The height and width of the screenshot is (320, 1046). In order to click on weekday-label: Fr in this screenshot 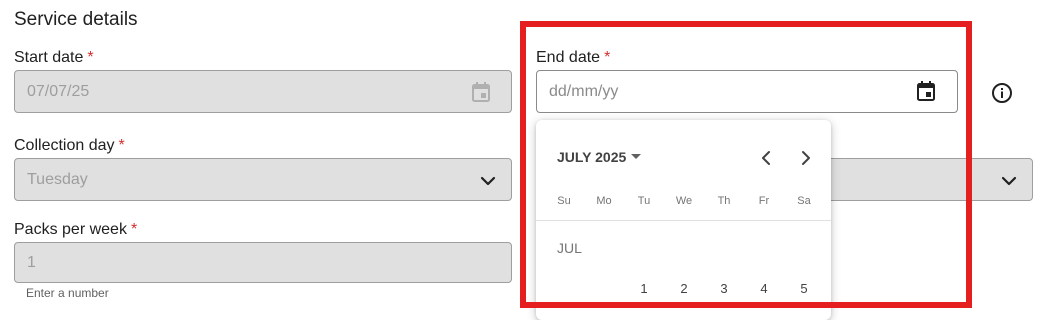, I will do `click(764, 201)`.